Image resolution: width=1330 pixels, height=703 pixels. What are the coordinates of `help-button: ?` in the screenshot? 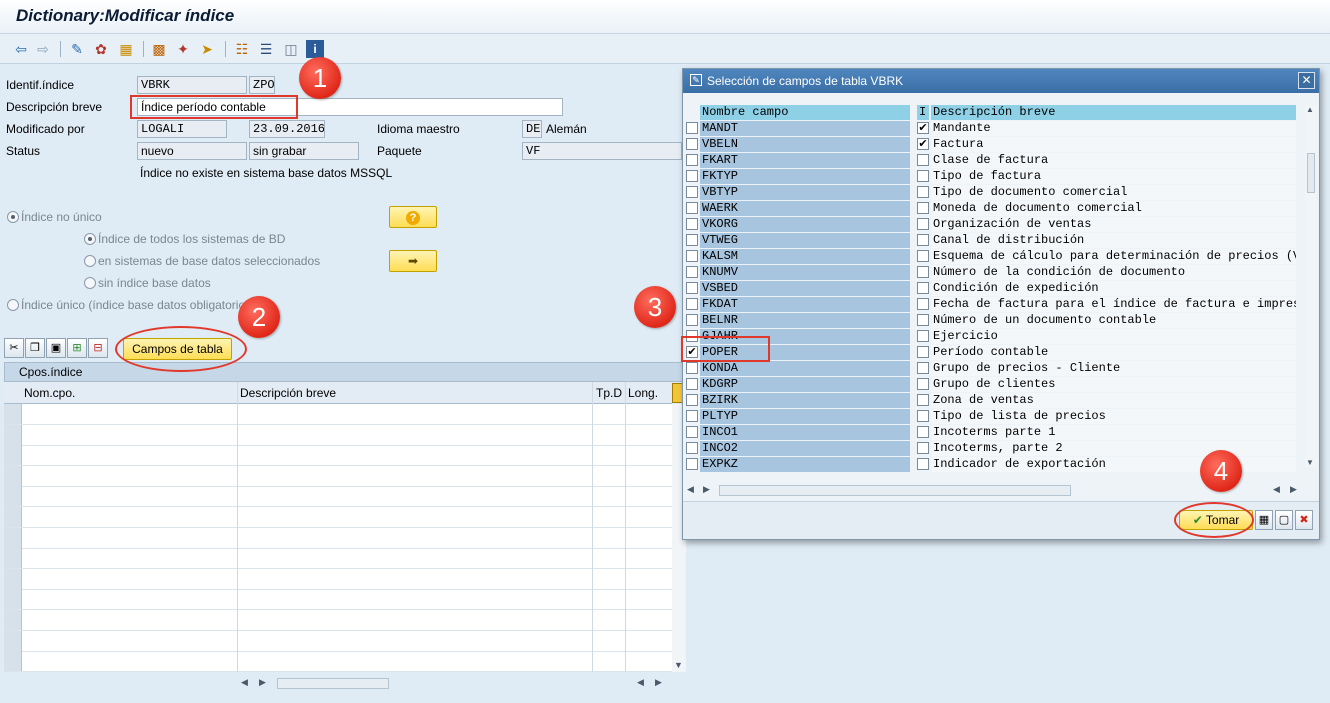 It's located at (413, 217).